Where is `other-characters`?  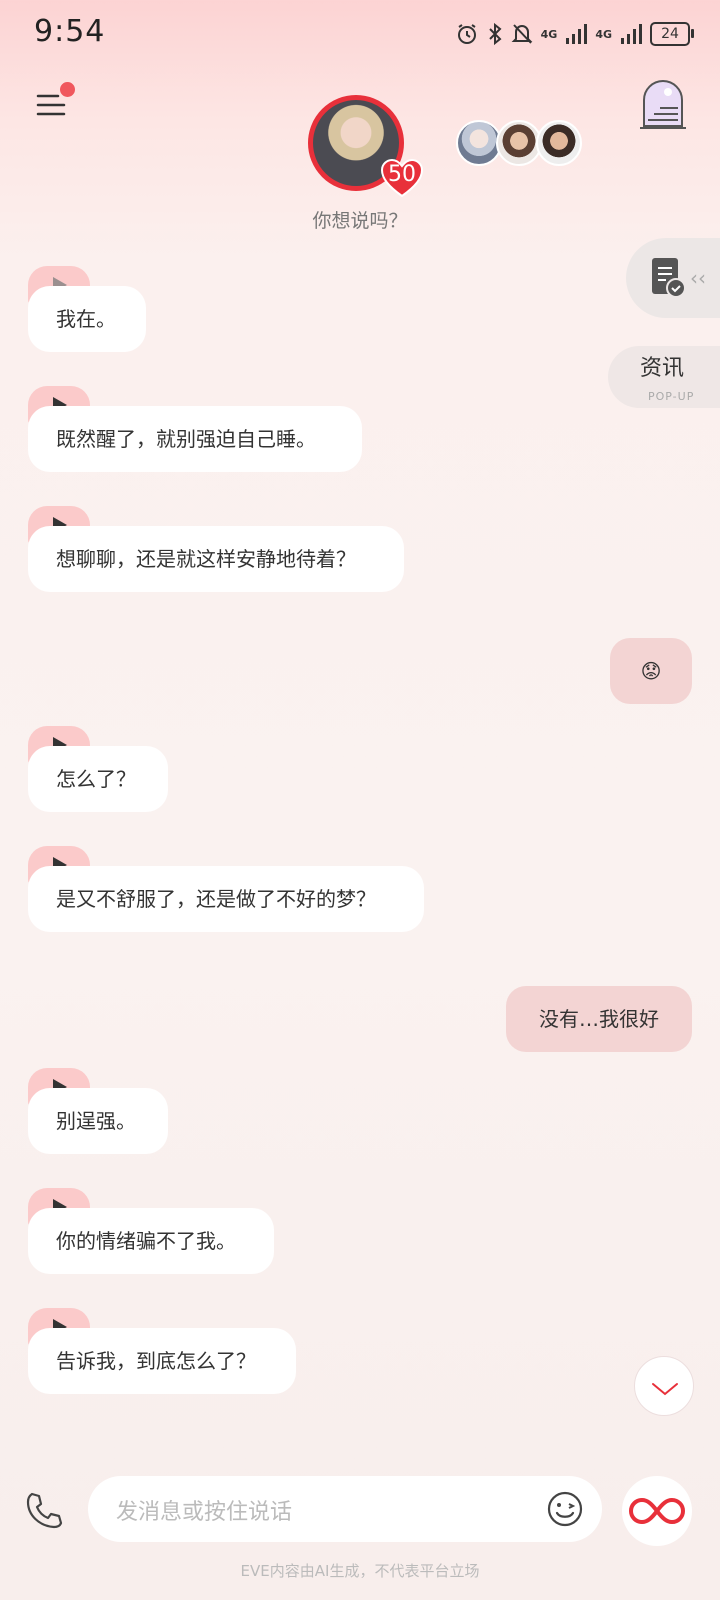
other-characters is located at coordinates (519, 143).